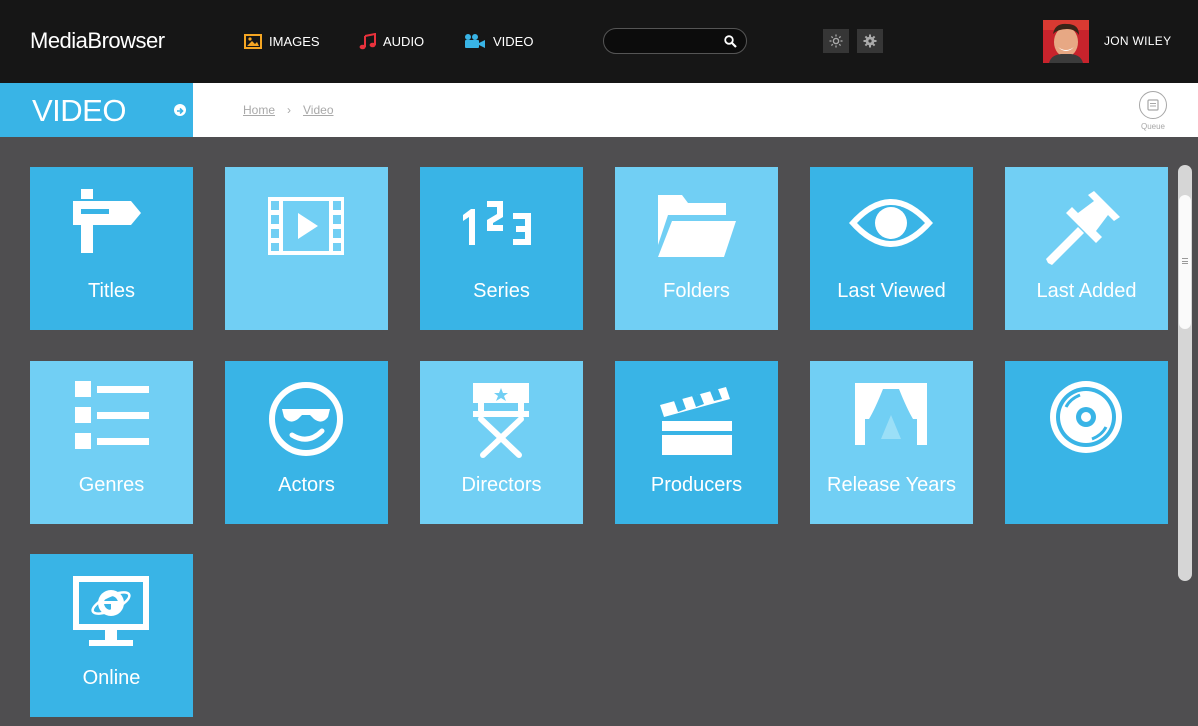 The image size is (1198, 726). I want to click on queue-button: Queue, so click(1153, 113).